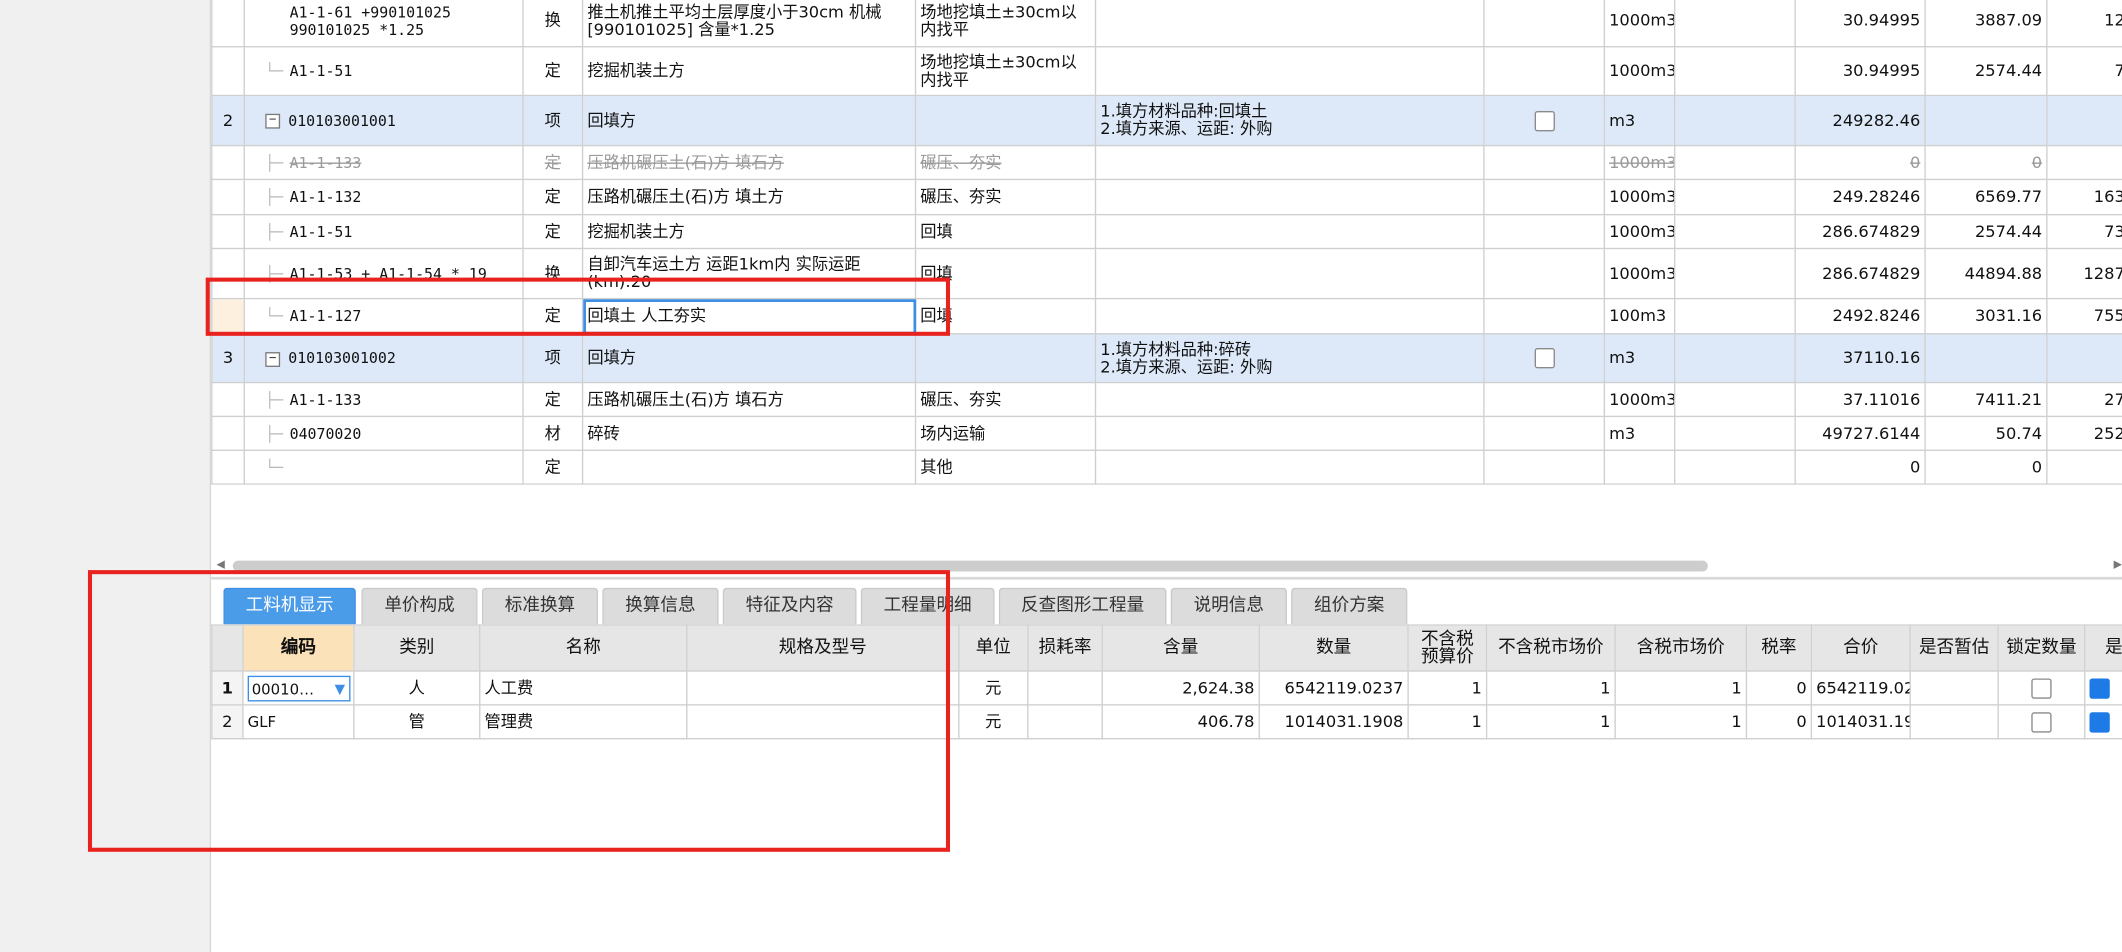 This screenshot has height=952, width=2122. What do you see at coordinates (2084, 71) in the screenshot?
I see `total-cell: 7967` at bounding box center [2084, 71].